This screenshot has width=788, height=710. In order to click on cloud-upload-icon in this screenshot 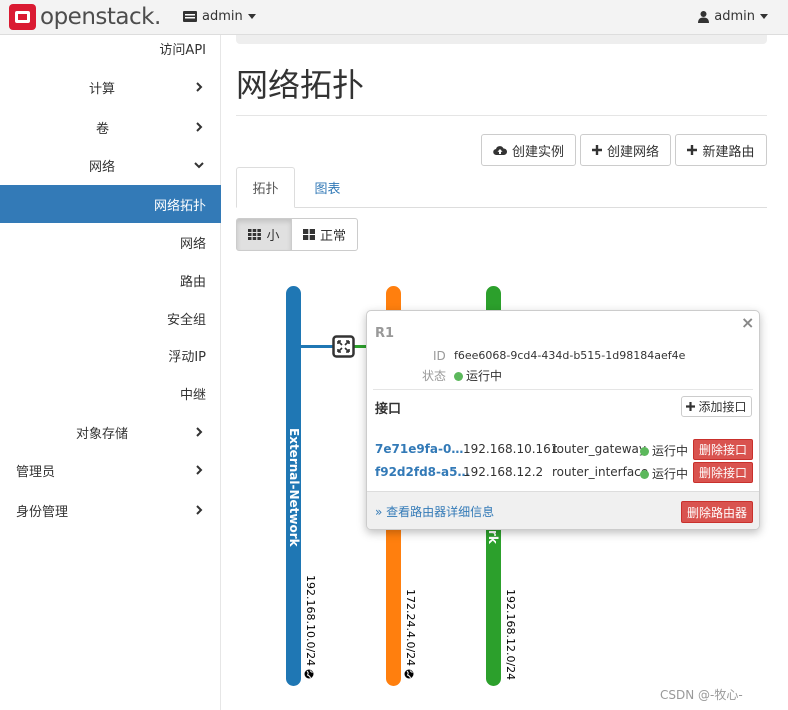, I will do `click(500, 150)`.